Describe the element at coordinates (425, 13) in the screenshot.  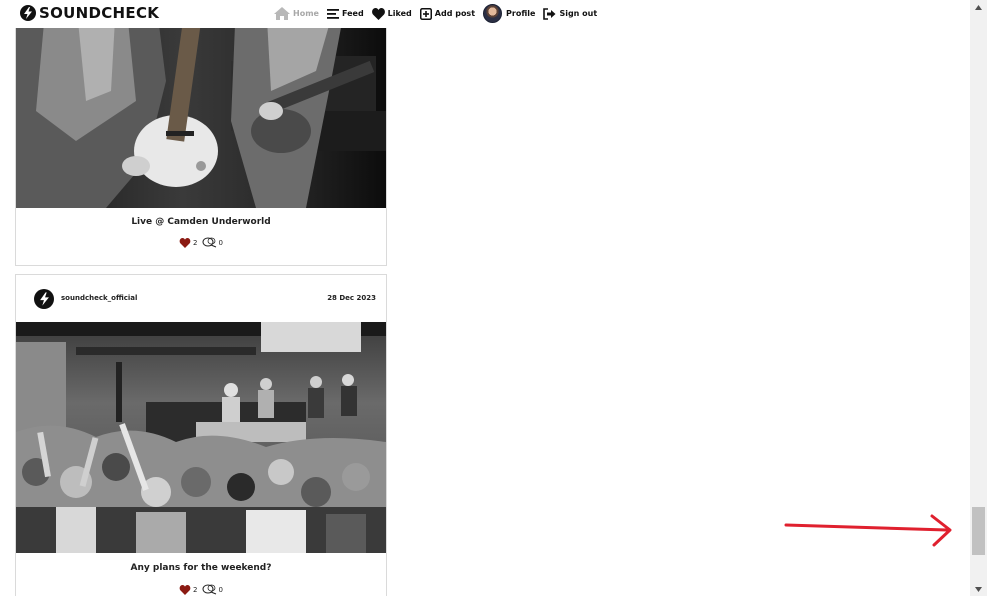
I see `plus-square-icon` at that location.